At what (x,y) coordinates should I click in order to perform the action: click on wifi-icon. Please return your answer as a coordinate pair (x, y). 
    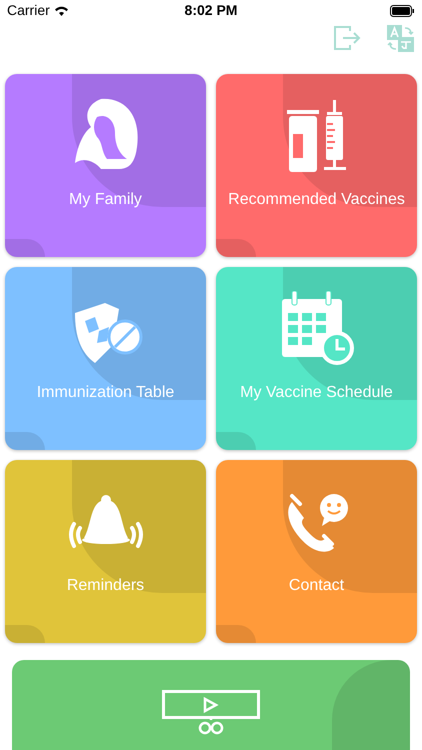
    Looking at the image, I should click on (61, 10).